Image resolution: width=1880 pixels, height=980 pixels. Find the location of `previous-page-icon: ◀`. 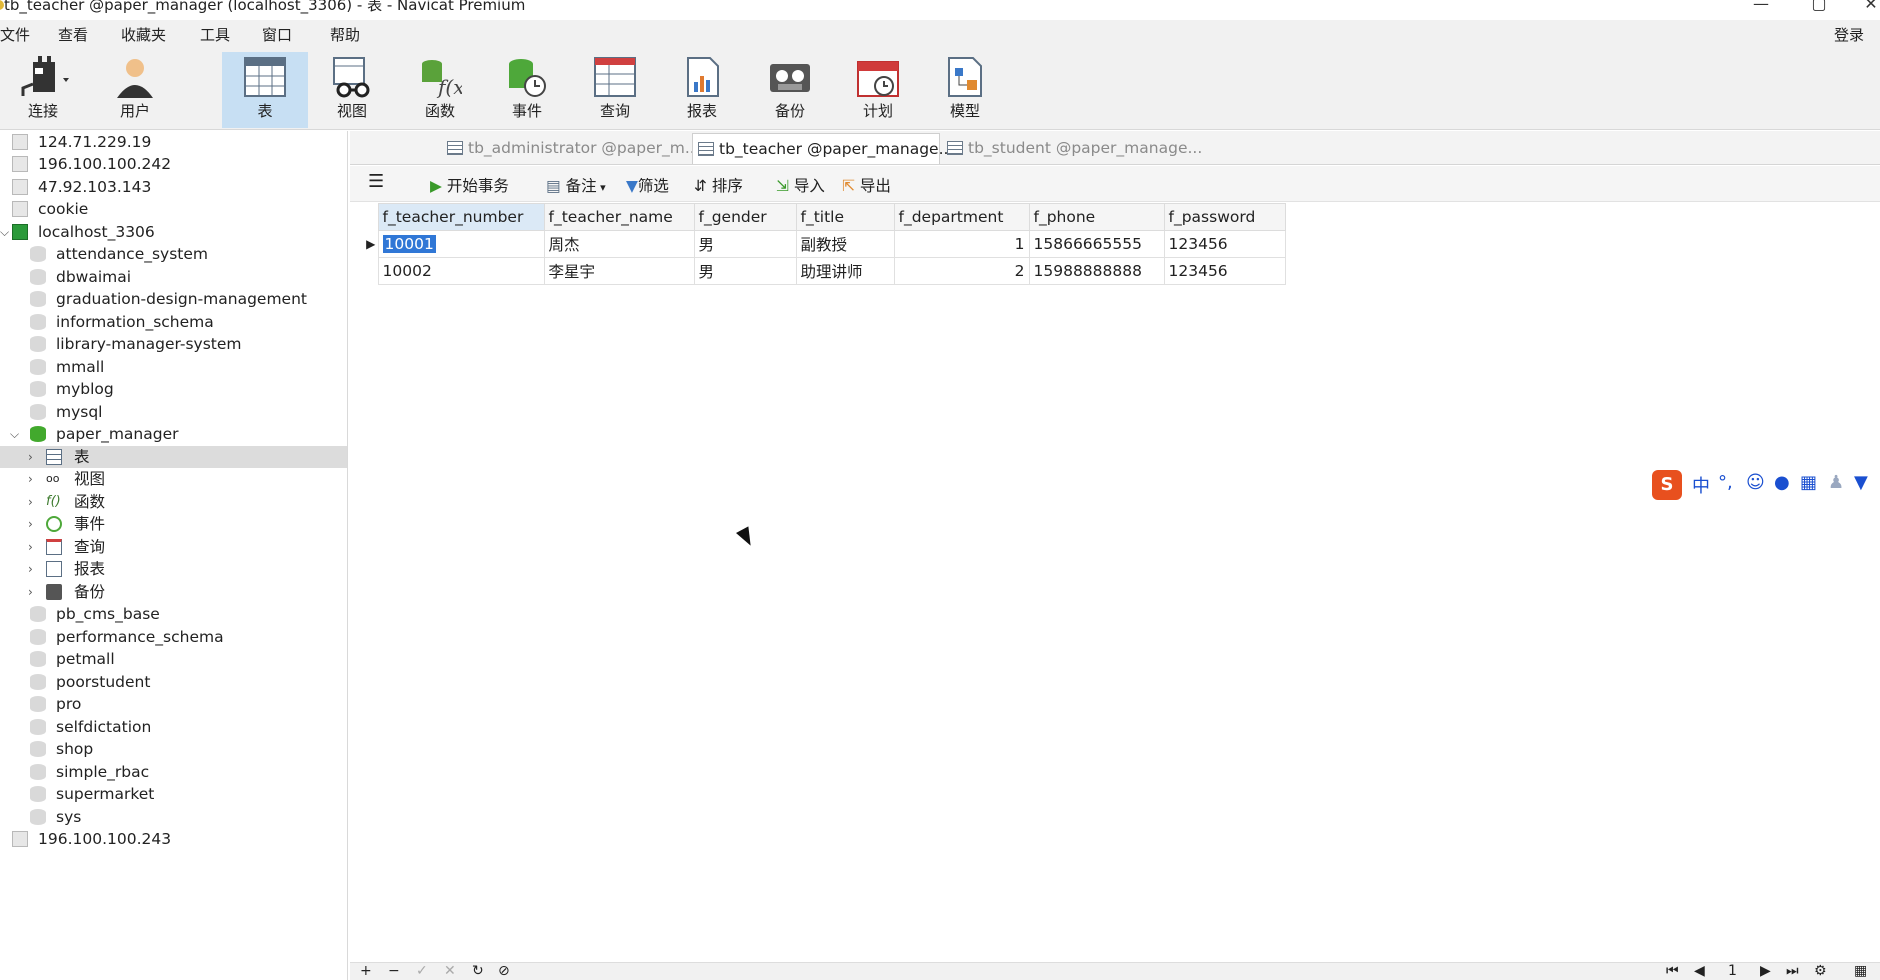

previous-page-icon: ◀ is located at coordinates (1699, 971).